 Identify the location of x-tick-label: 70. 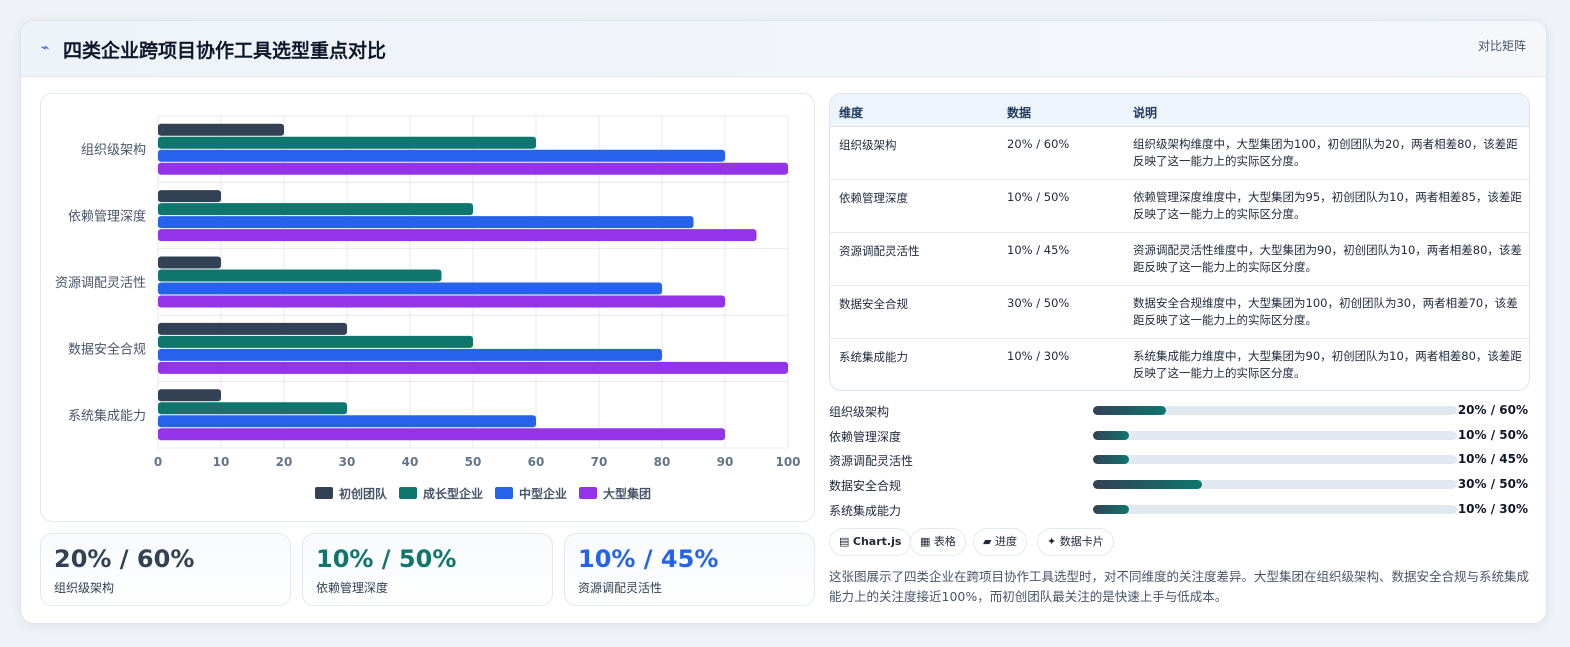
(599, 462).